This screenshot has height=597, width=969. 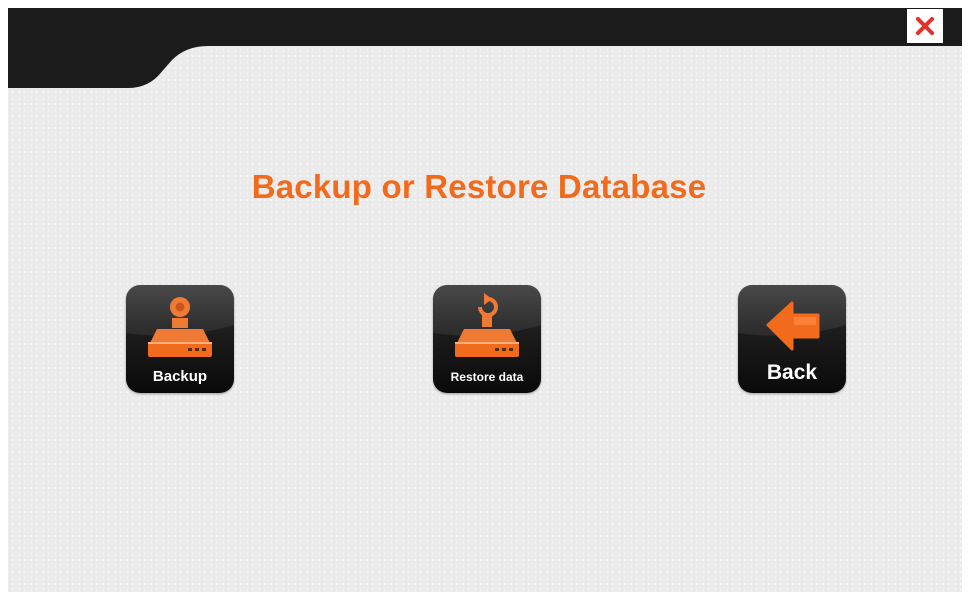 I want to click on close-icon, so click(x=925, y=26).